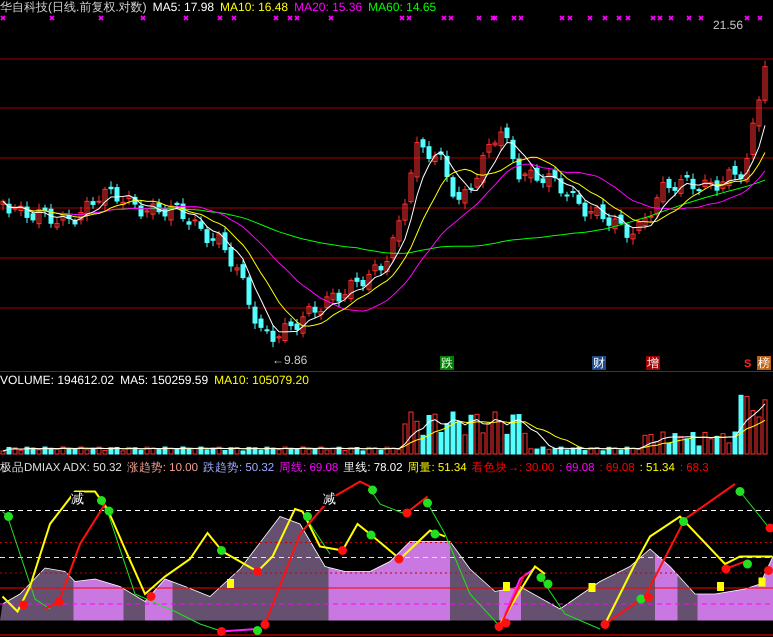  I want to click on moving-average-value: MA5: 17.98, so click(183, 7).